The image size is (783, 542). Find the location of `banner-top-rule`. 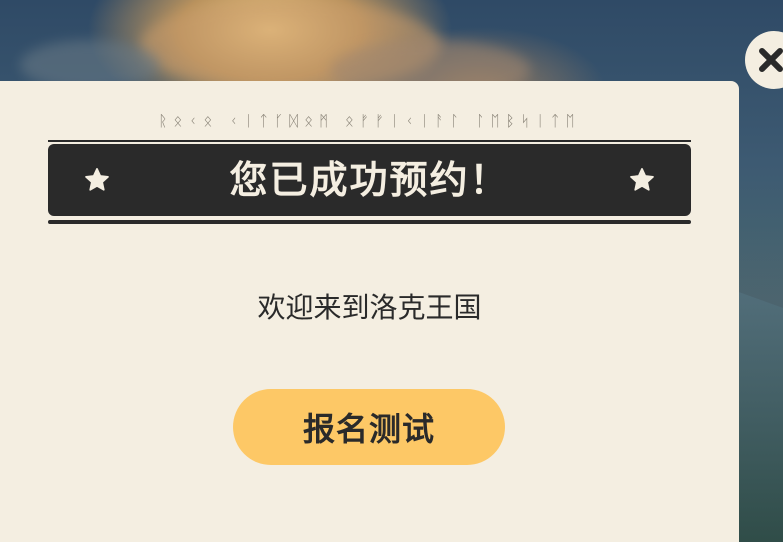

banner-top-rule is located at coordinates (369, 141).